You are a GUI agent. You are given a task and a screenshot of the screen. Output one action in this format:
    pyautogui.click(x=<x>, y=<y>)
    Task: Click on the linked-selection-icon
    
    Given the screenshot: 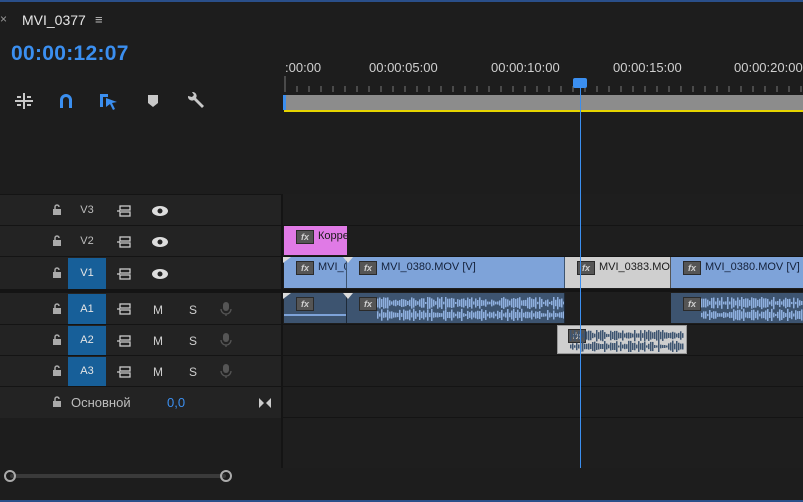 What is the action you would take?
    pyautogui.click(x=108, y=101)
    